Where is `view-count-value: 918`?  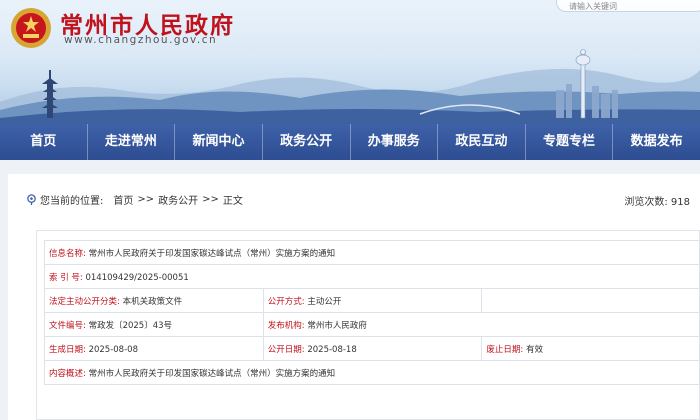
view-count-value: 918 is located at coordinates (680, 202).